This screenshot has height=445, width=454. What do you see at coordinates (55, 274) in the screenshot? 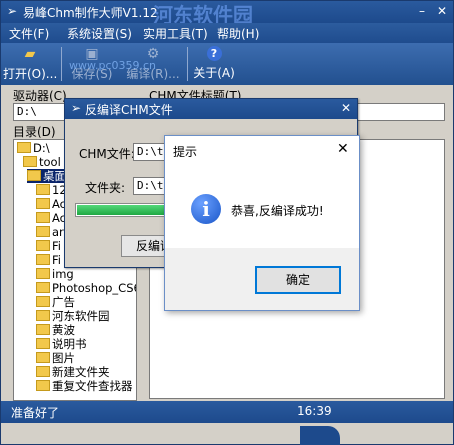
I see `tree-item: img` at bounding box center [55, 274].